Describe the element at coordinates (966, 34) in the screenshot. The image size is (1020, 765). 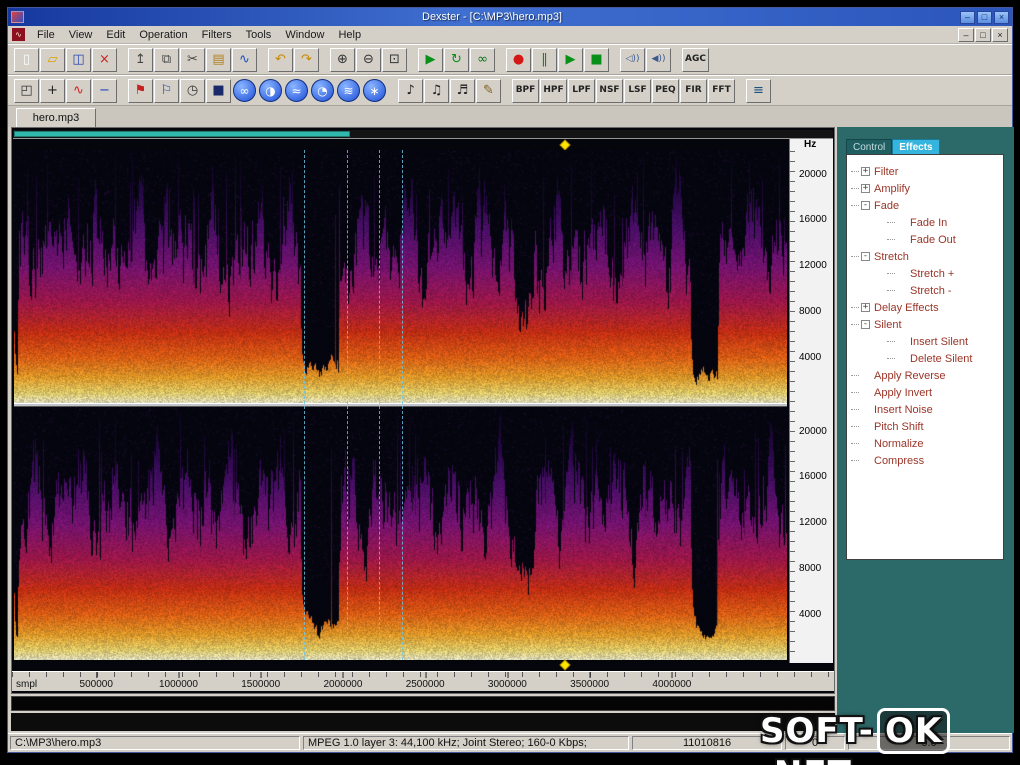
I see `mdi-minimize-button: –` at that location.